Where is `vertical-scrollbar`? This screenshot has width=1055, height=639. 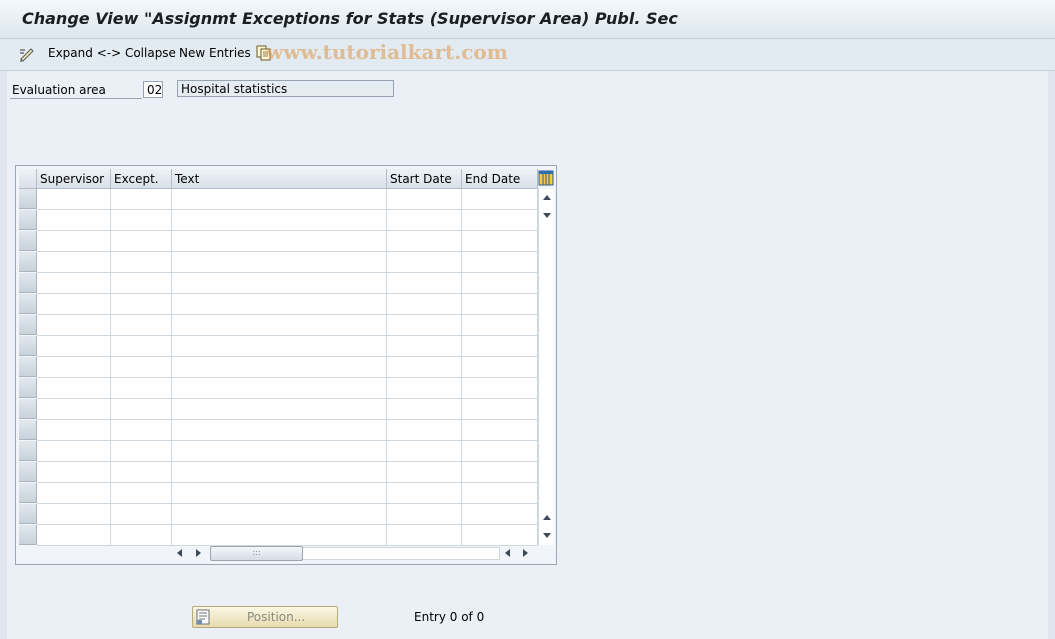
vertical-scrollbar is located at coordinates (546, 367).